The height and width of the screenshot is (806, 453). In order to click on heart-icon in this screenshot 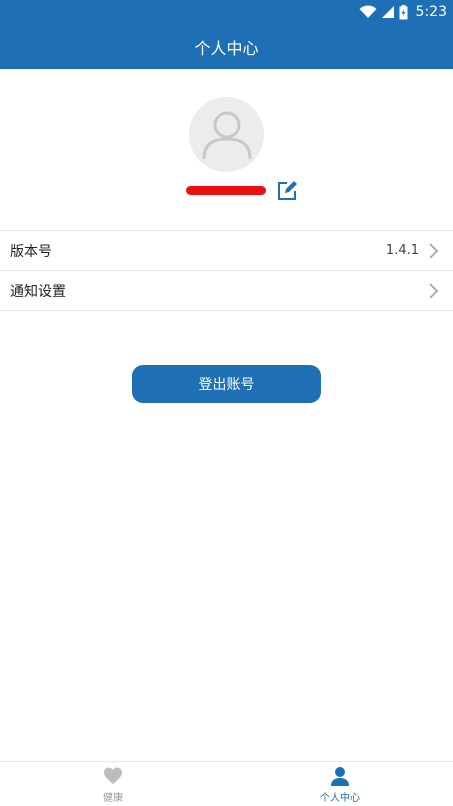, I will do `click(113, 775)`.